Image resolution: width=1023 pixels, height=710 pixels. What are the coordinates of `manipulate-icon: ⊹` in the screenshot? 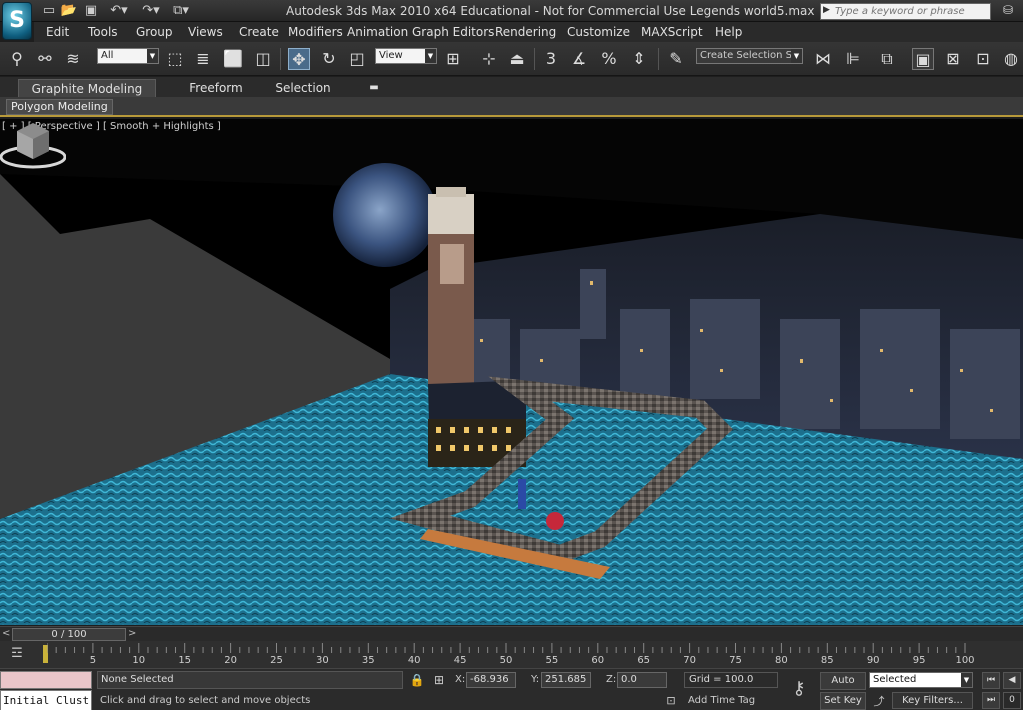 It's located at (489, 59).